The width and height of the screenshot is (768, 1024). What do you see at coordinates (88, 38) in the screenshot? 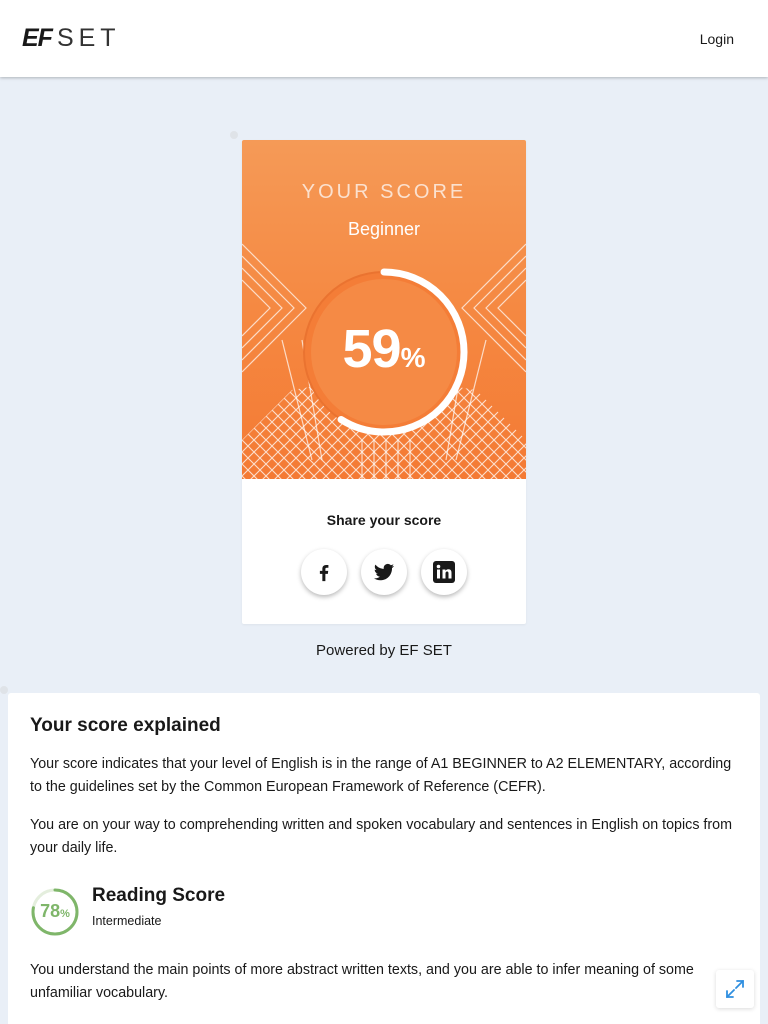
I see `logo-set-text: SET` at bounding box center [88, 38].